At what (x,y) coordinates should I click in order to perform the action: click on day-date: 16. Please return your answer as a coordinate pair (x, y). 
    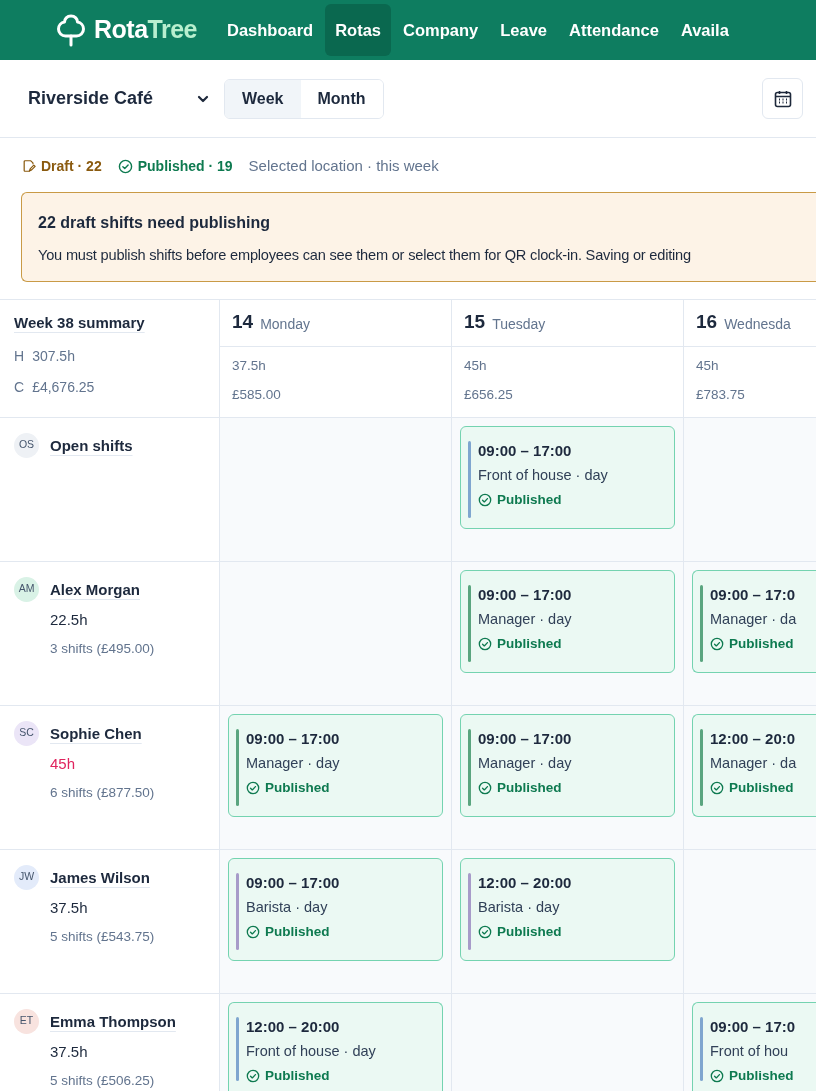
    Looking at the image, I should click on (707, 322).